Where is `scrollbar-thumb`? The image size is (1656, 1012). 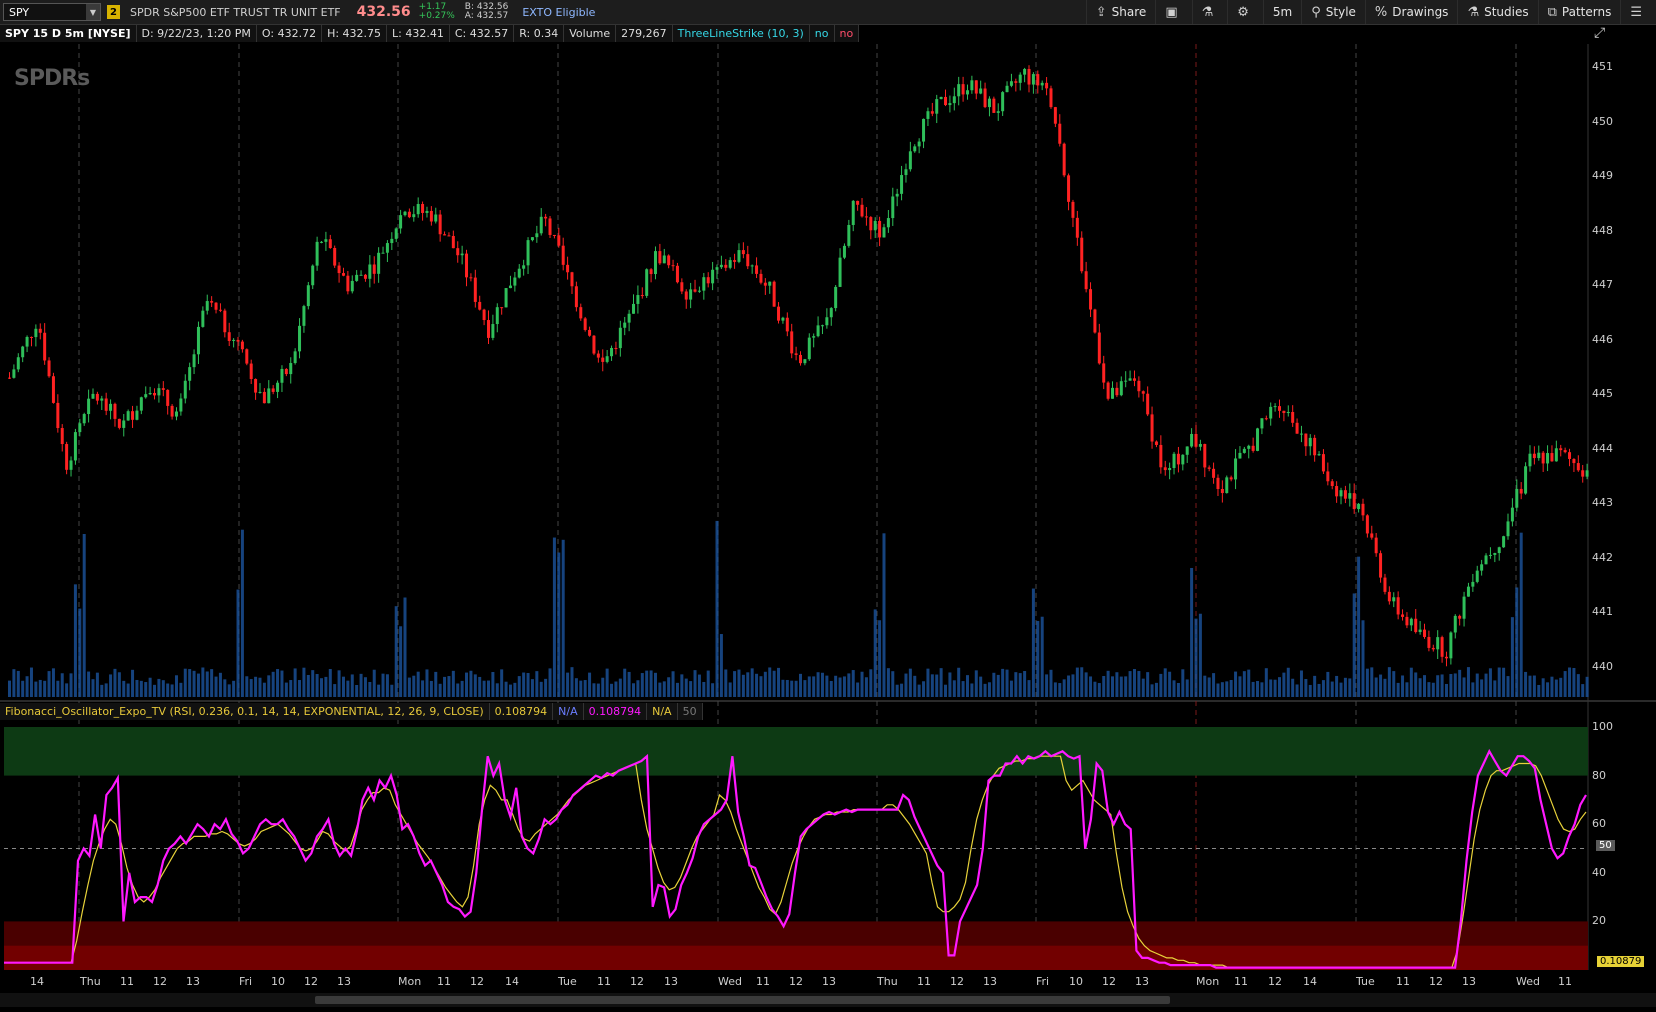 scrollbar-thumb is located at coordinates (742, 1000).